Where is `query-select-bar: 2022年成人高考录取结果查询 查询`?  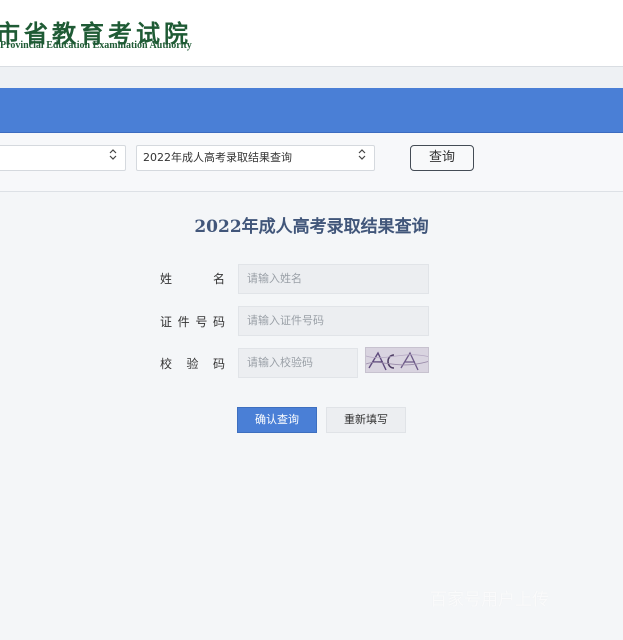
query-select-bar: 2022年成人高考录取结果查询 查询 is located at coordinates (311, 162).